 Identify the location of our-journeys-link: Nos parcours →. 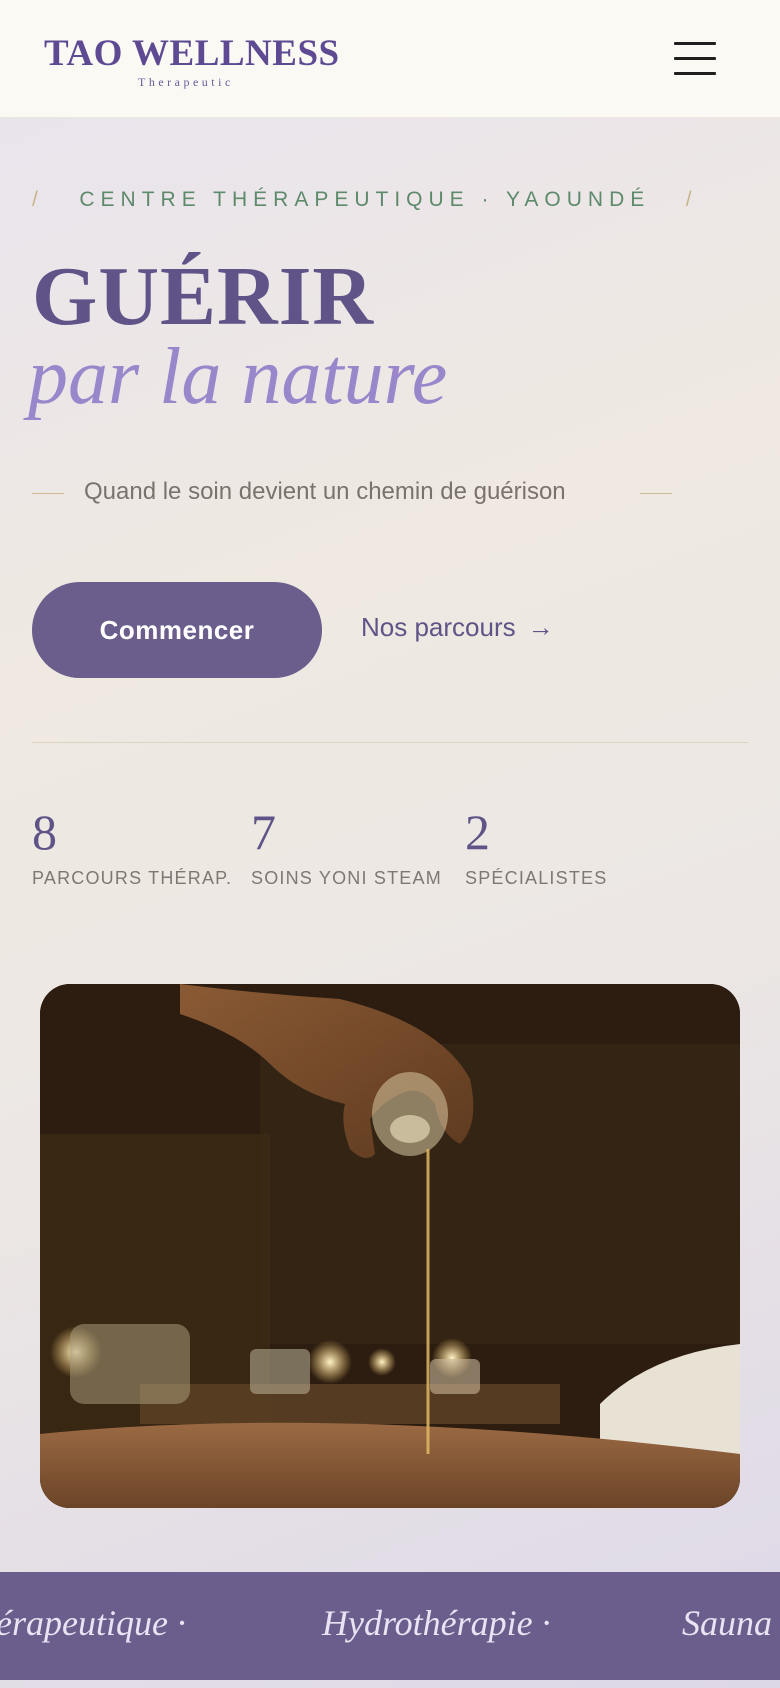
(457, 627).